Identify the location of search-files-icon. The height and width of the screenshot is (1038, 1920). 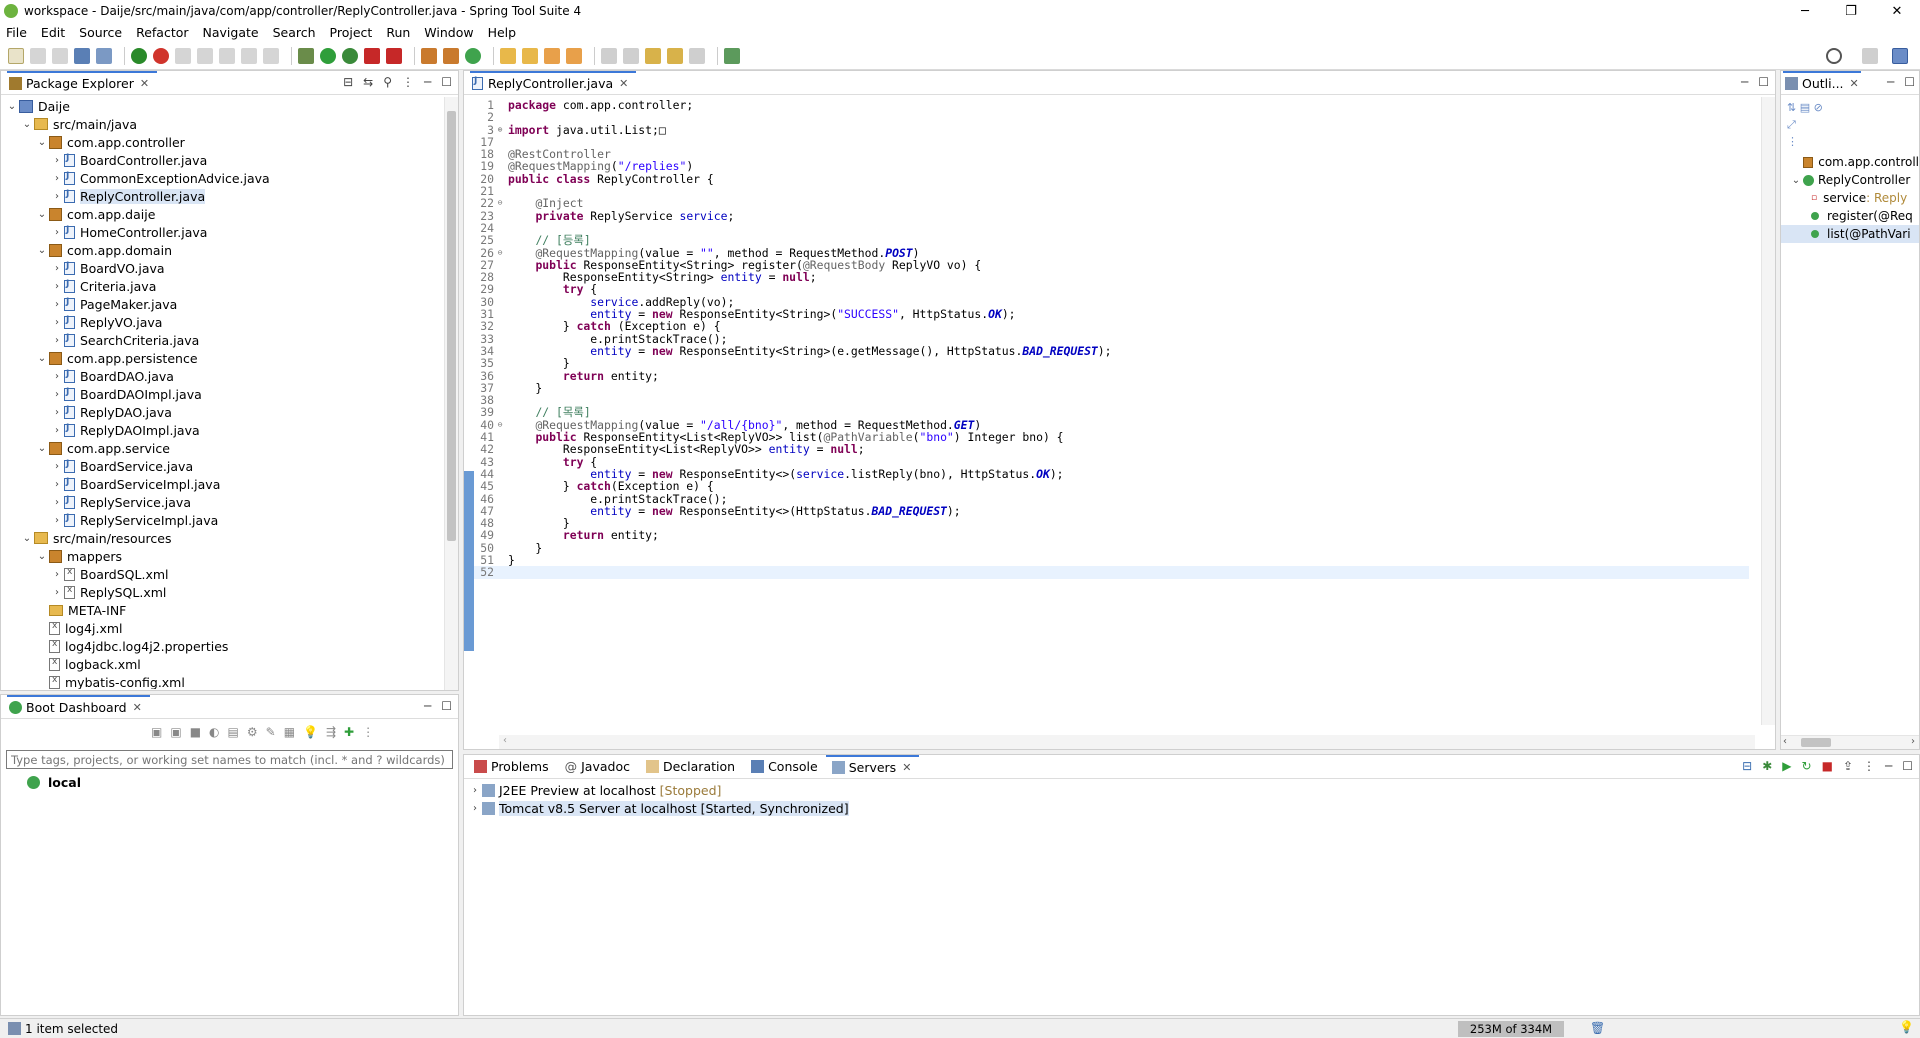
(104, 56).